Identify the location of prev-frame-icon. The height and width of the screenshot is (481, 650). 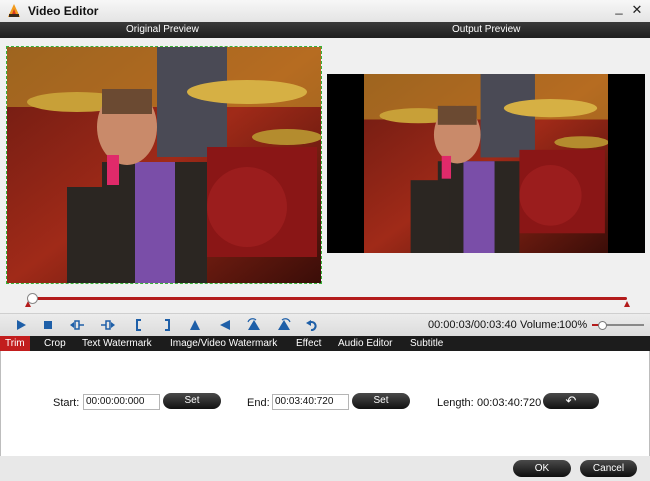
(77, 325).